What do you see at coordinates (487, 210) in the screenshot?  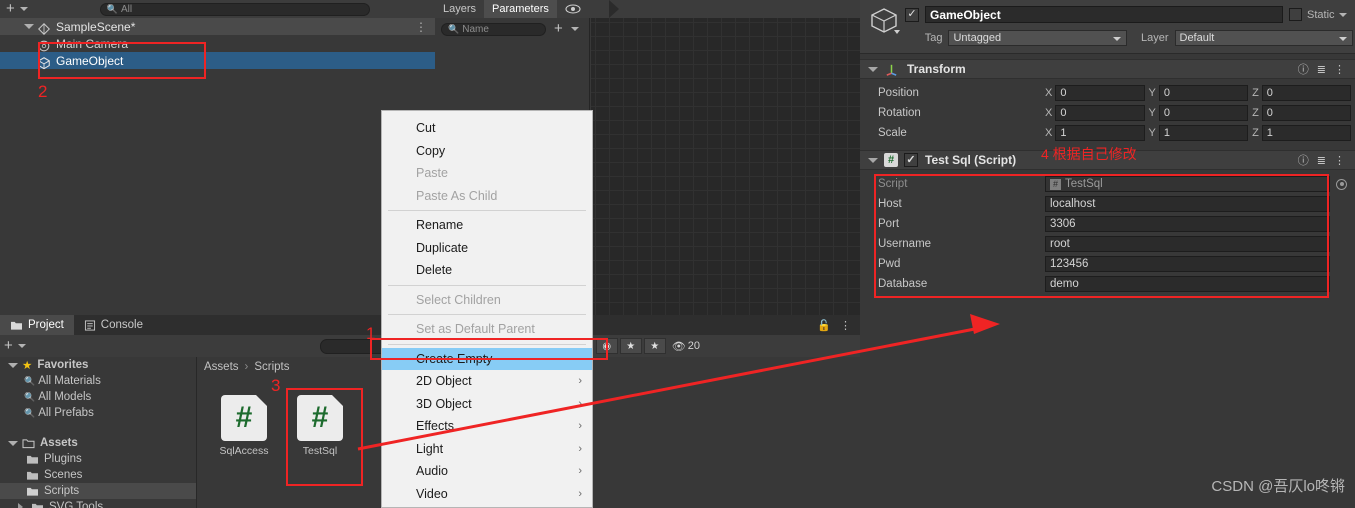 I see `menu-separator` at bounding box center [487, 210].